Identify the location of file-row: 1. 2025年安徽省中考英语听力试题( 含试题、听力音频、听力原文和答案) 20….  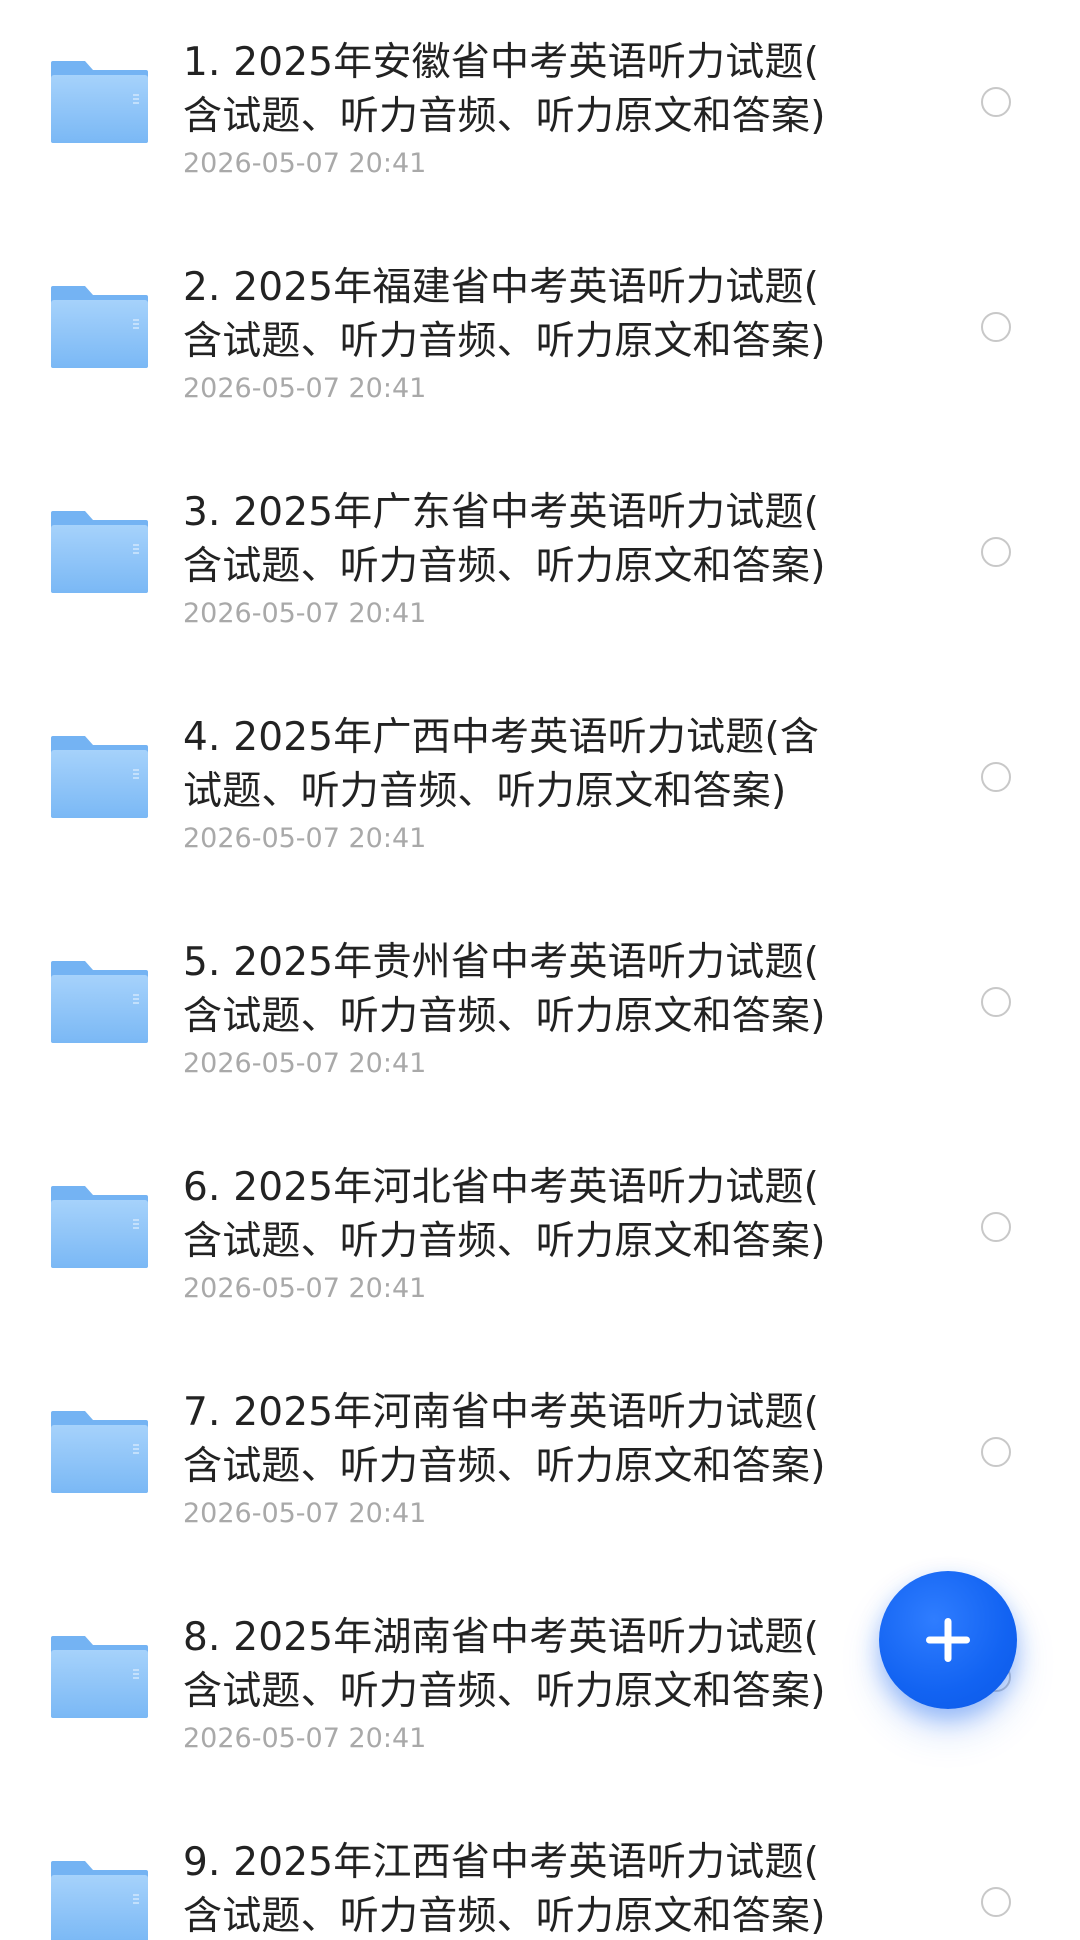
(540, 112).